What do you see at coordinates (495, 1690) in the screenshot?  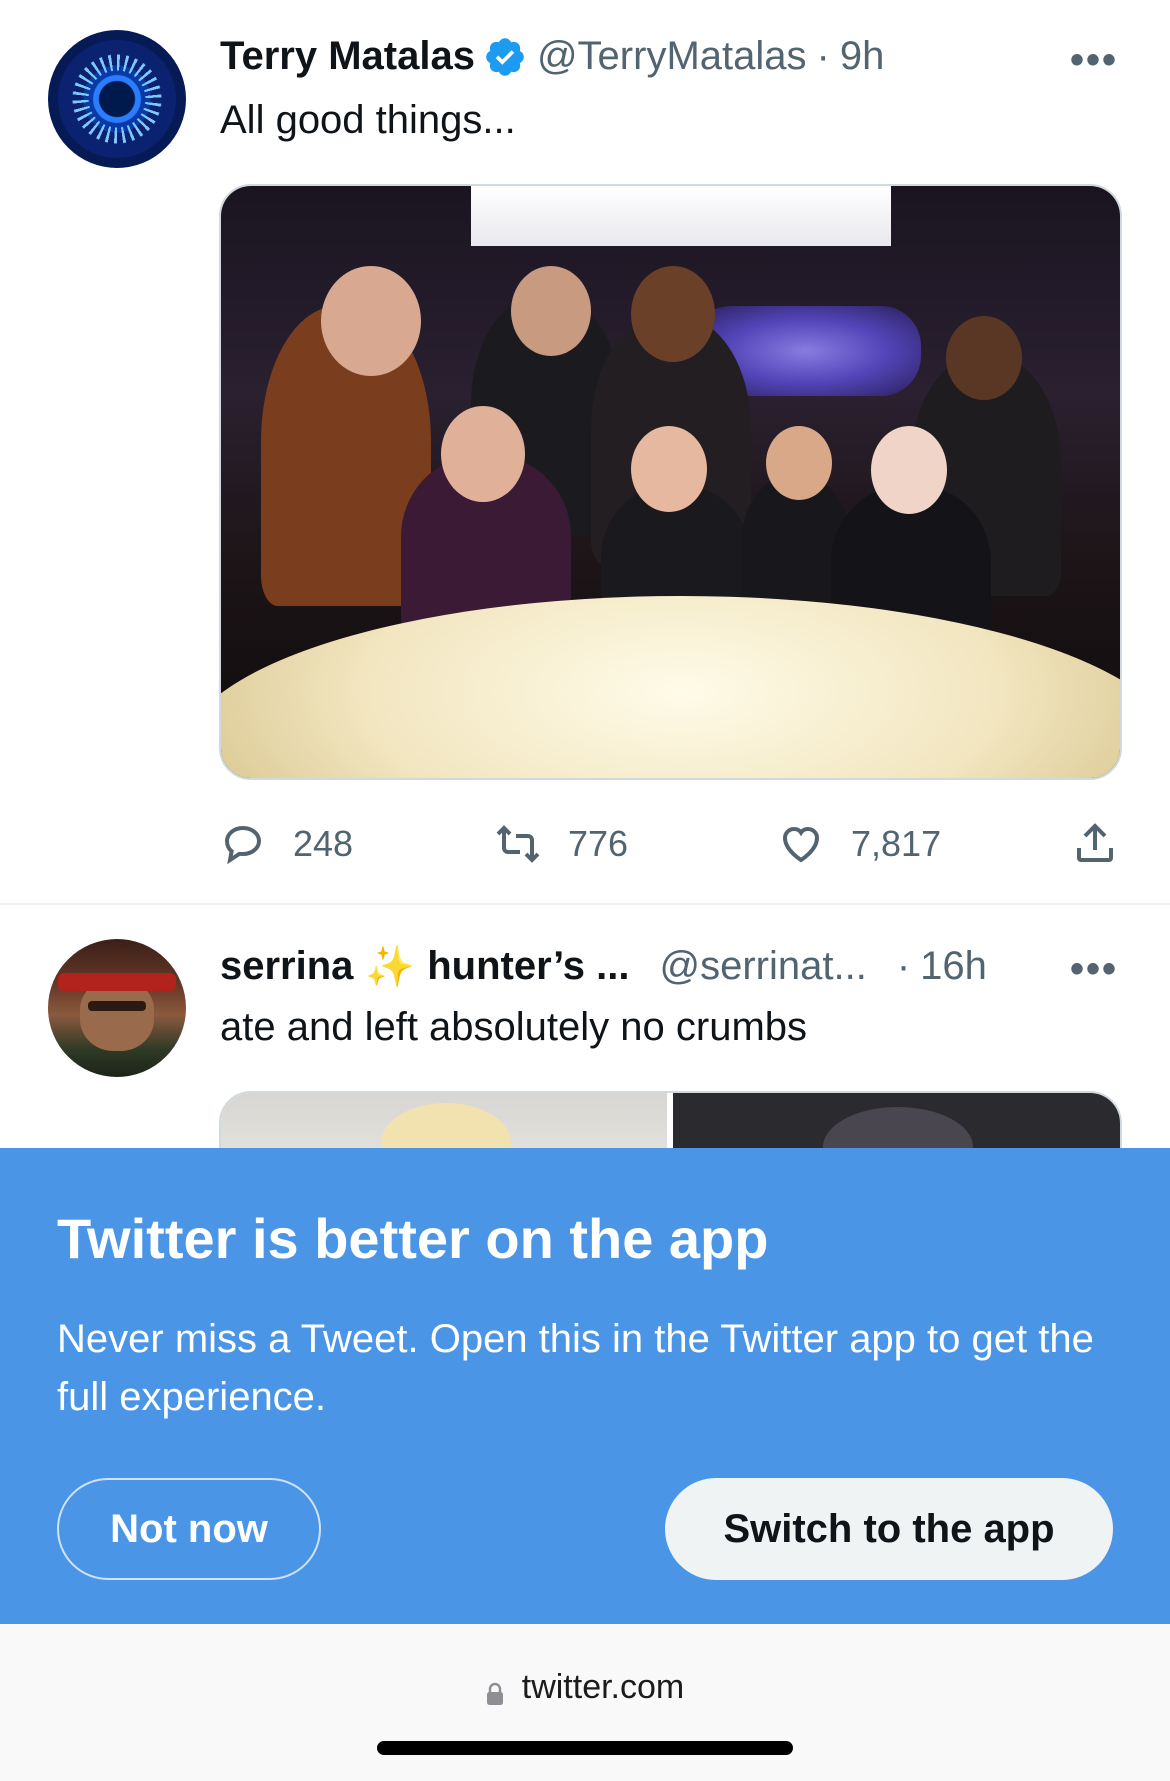 I see `lock-icon` at bounding box center [495, 1690].